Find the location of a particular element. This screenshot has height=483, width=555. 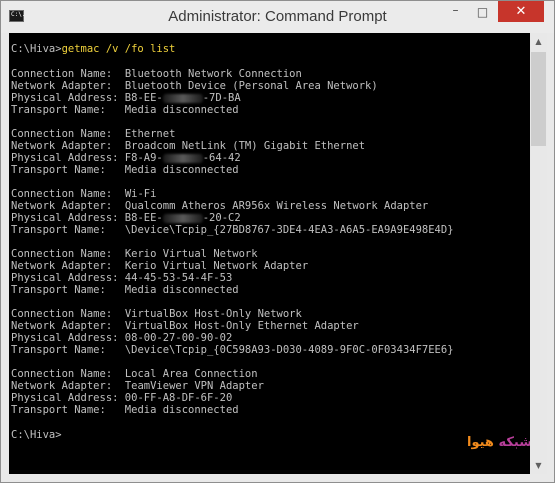

final-prompt: C:\Hiva> is located at coordinates (36, 435).